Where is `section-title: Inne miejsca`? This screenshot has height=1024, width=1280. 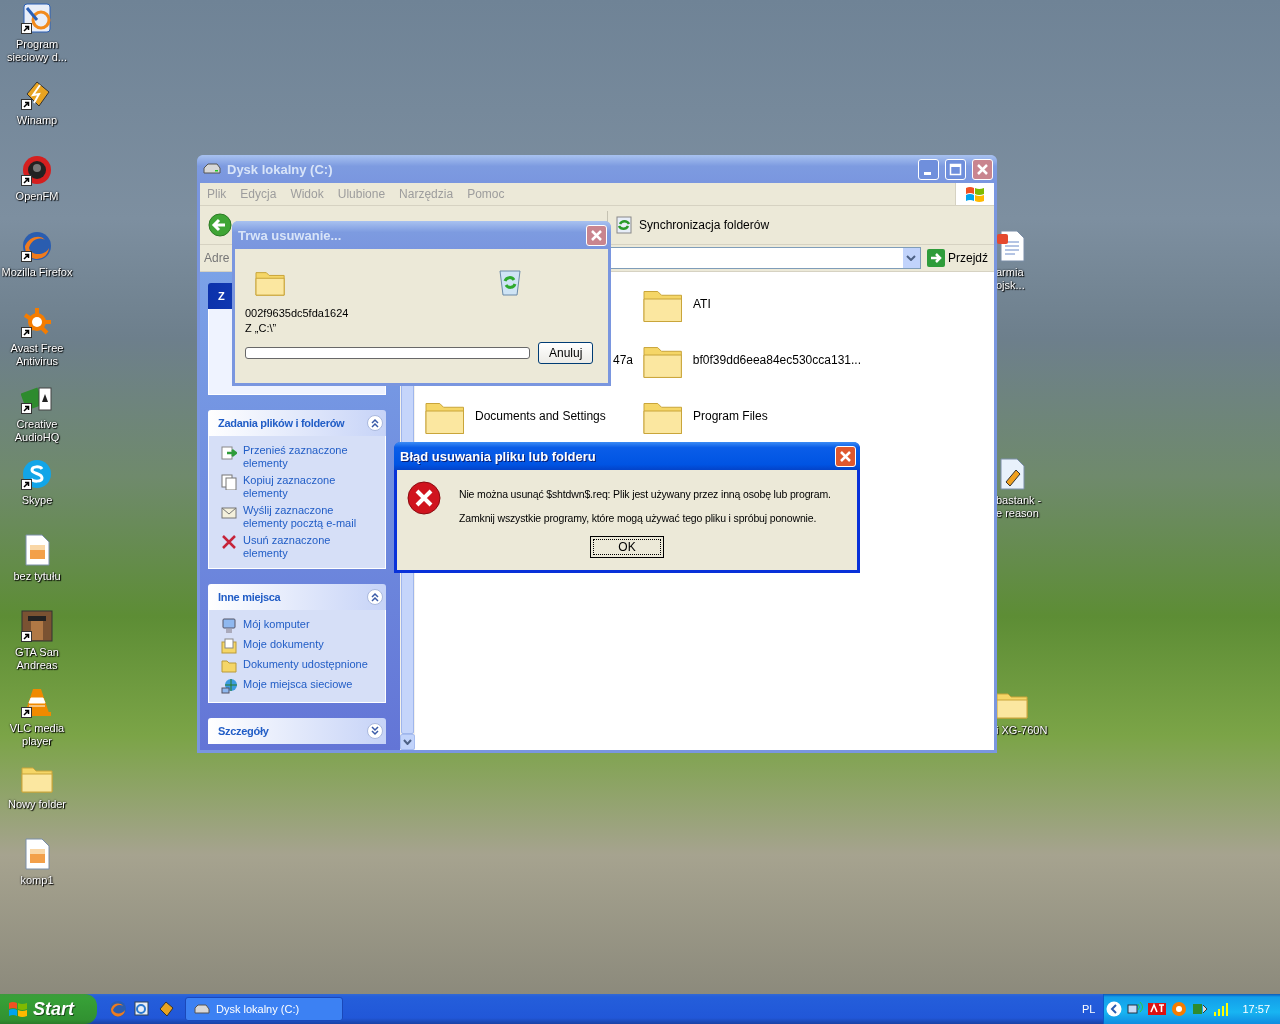
section-title: Inne miejsca is located at coordinates (249, 597).